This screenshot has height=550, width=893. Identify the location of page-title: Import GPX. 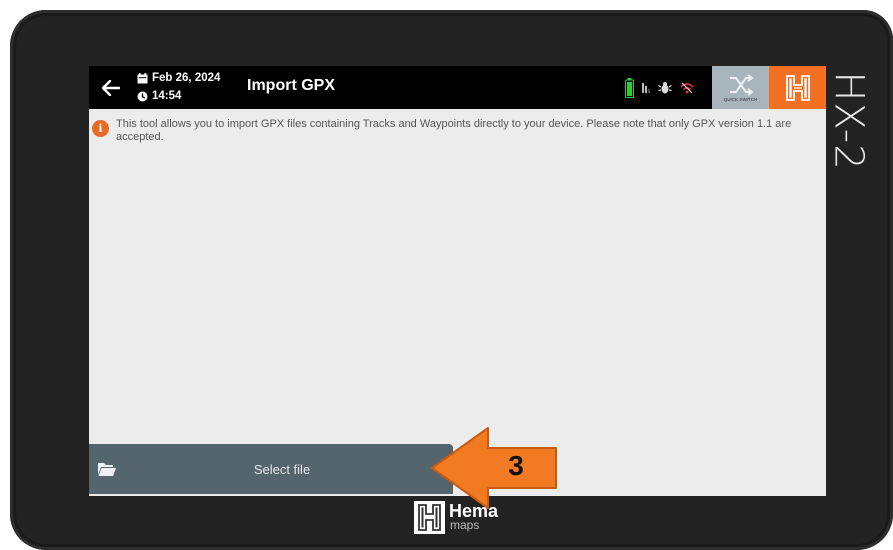
(291, 85).